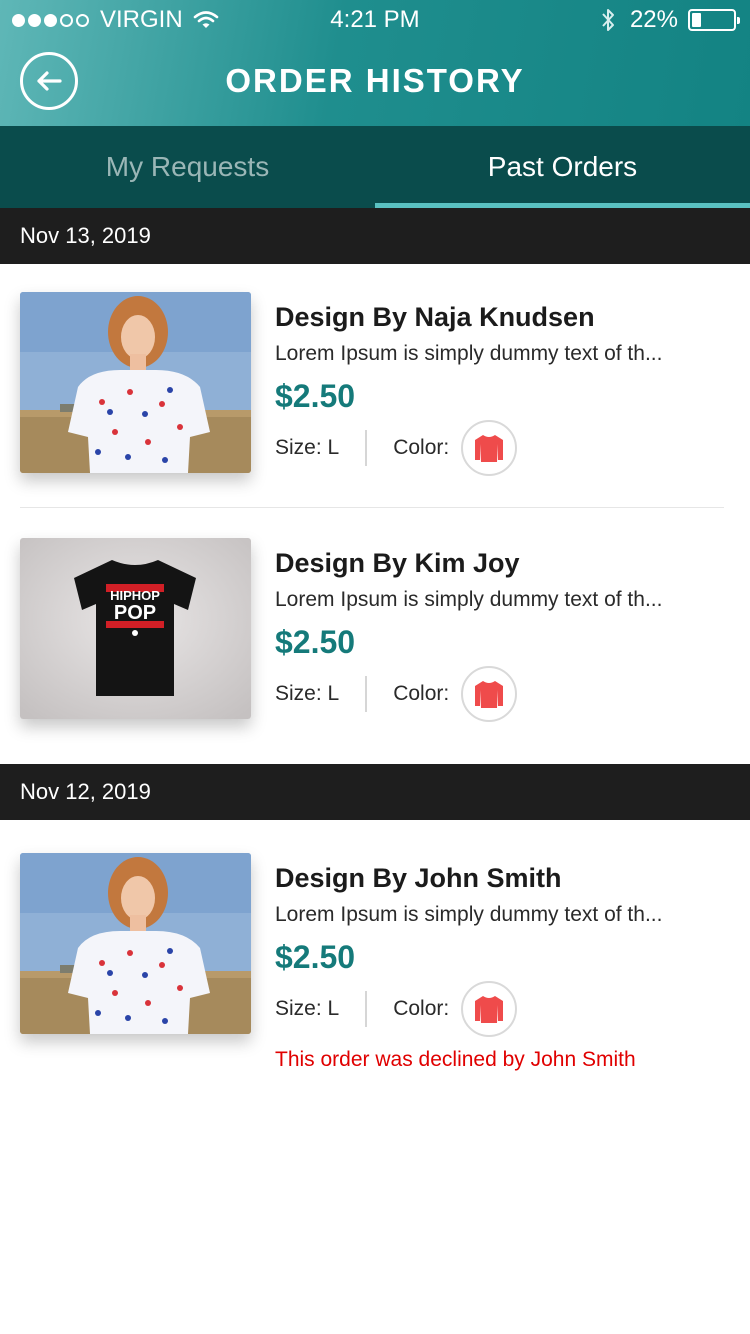 This screenshot has height=1334, width=750. What do you see at coordinates (714, 20) in the screenshot?
I see `battery-icon` at bounding box center [714, 20].